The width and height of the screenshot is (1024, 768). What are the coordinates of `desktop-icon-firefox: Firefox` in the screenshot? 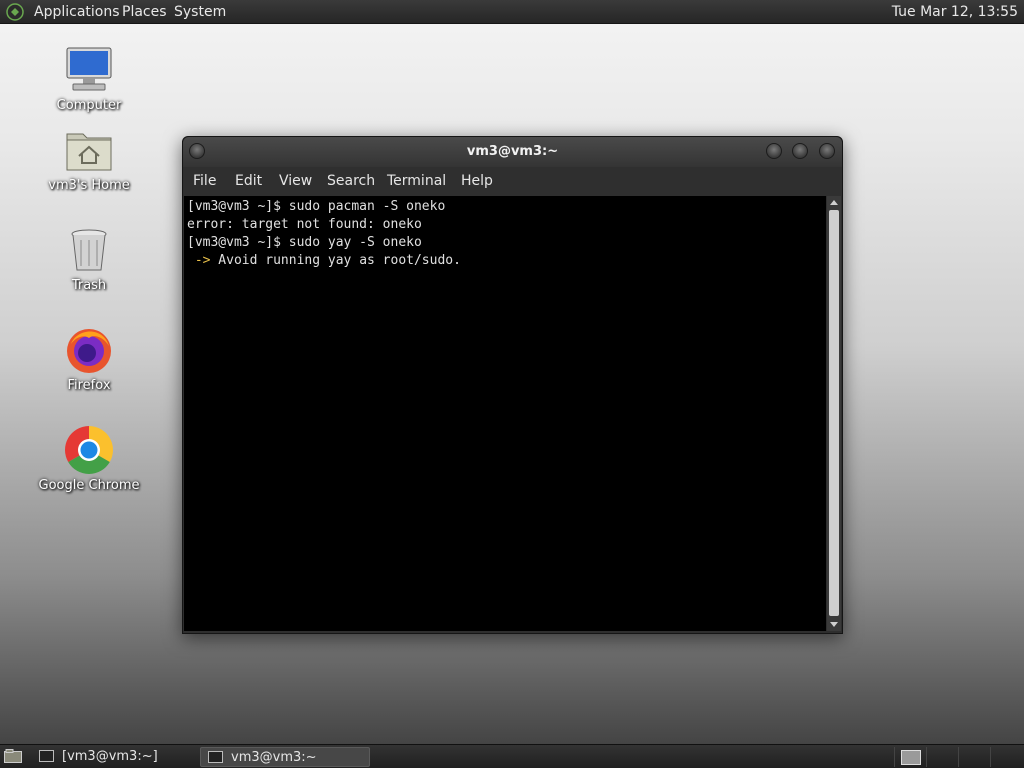 It's located at (89, 358).